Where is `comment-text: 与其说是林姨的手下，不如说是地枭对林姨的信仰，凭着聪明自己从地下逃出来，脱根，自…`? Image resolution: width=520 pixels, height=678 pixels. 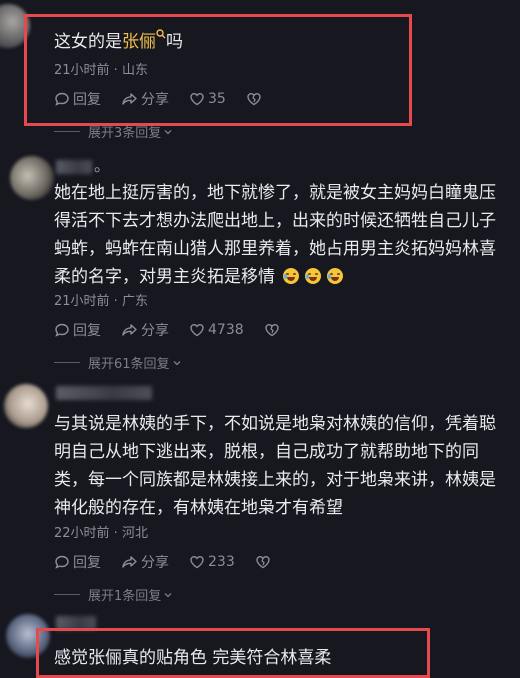
comment-text: 与其说是林姨的手下，不如说是地枭对林姨的信仰，凭着聪明自己从地下逃出来，脱根，自… is located at coordinates (275, 466).